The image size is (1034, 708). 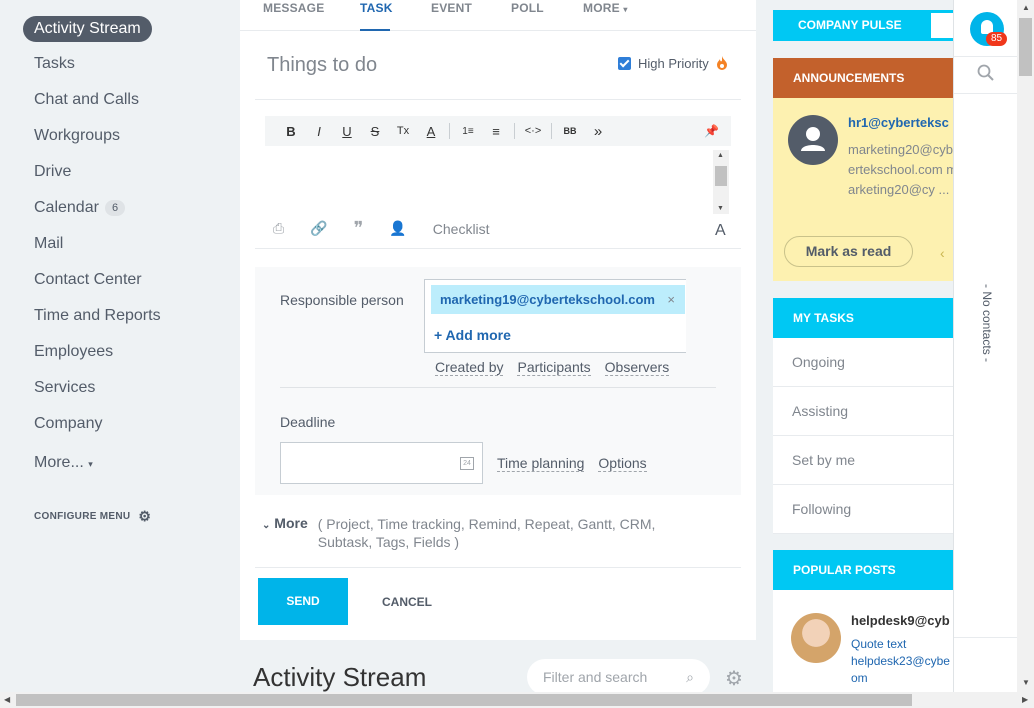 What do you see at coordinates (340, 677) in the screenshot?
I see `page-title: Activity Stream` at bounding box center [340, 677].